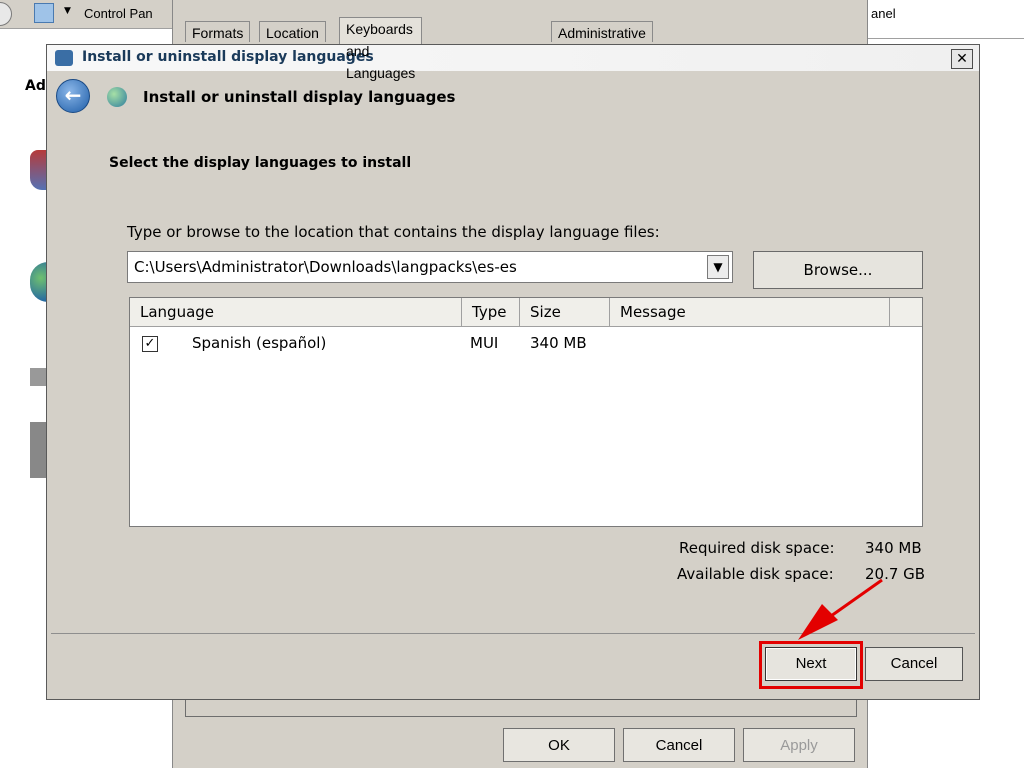  What do you see at coordinates (799, 745) in the screenshot?
I see `apply-button: Apply` at bounding box center [799, 745].